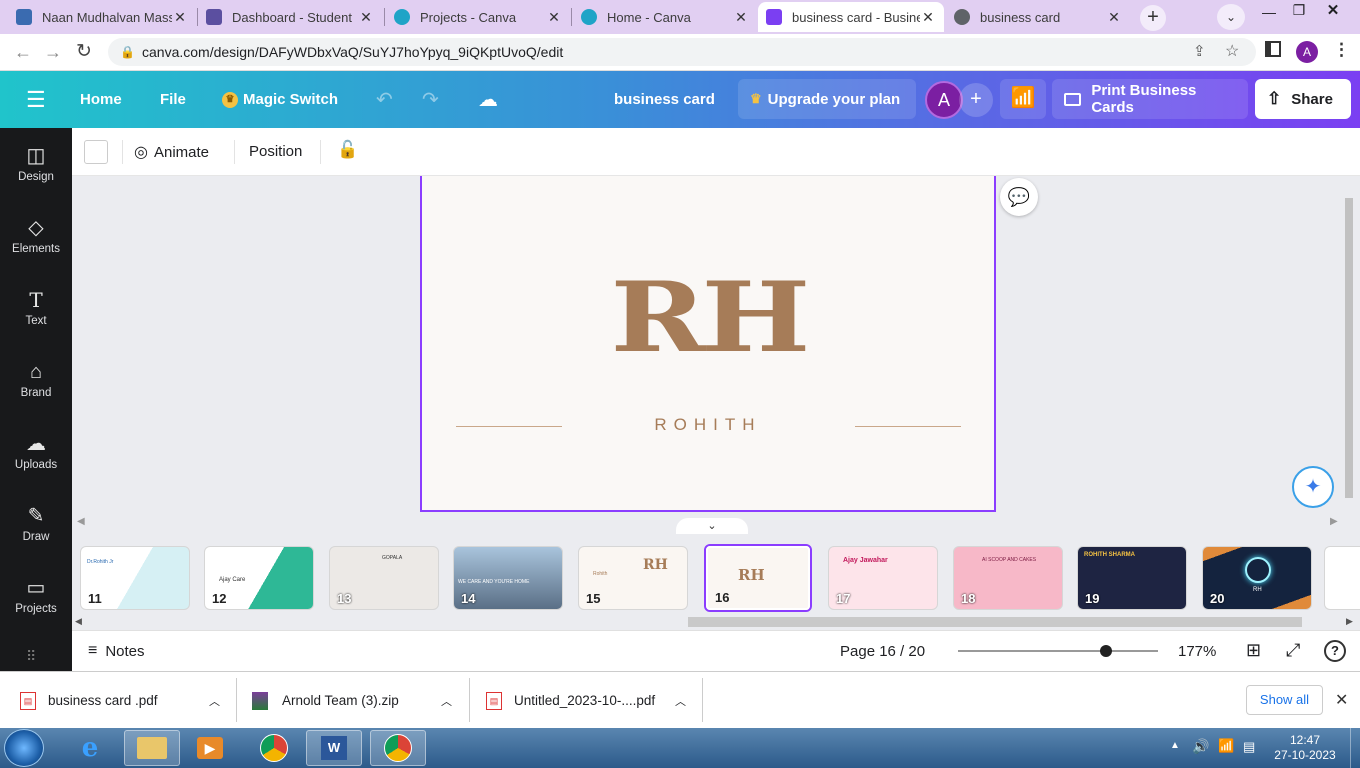 Image resolution: width=1360 pixels, height=768 pixels. I want to click on magic-assistant-icon: ✦, so click(1313, 487).